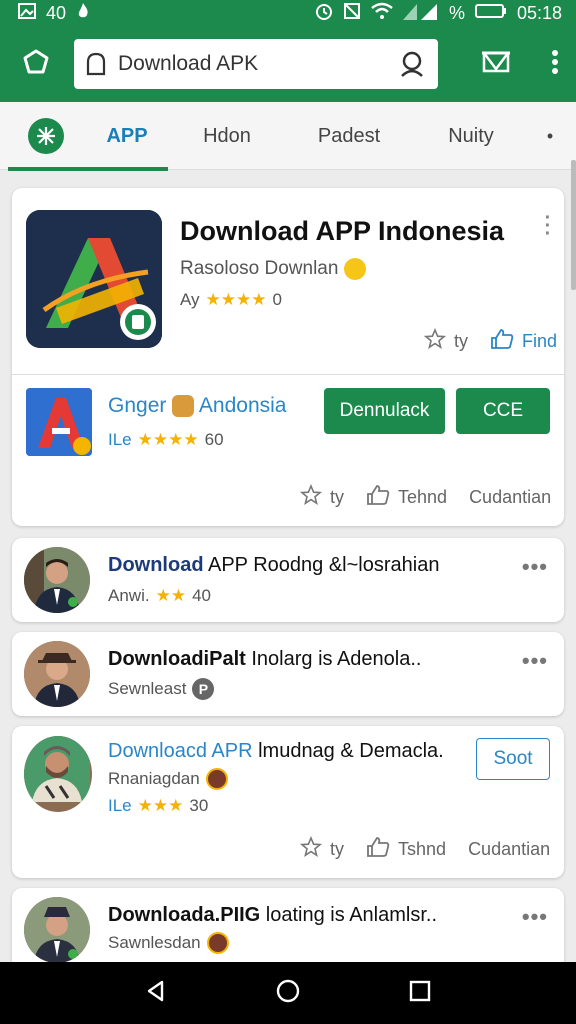  I want to click on trend-action: Tshnd, so click(406, 849).